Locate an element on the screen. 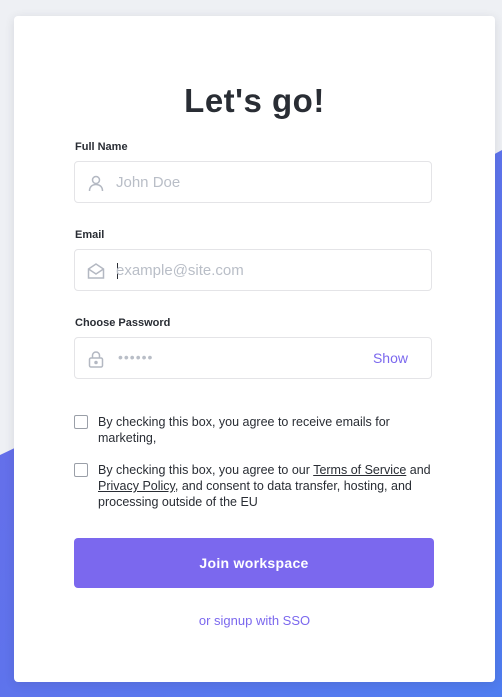  email-field is located at coordinates (253, 270).